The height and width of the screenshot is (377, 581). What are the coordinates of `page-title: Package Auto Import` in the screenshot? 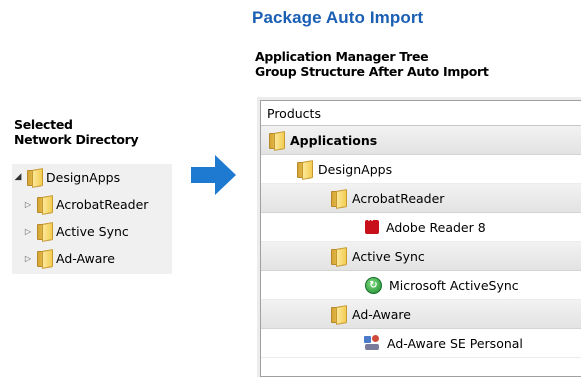 It's located at (338, 17).